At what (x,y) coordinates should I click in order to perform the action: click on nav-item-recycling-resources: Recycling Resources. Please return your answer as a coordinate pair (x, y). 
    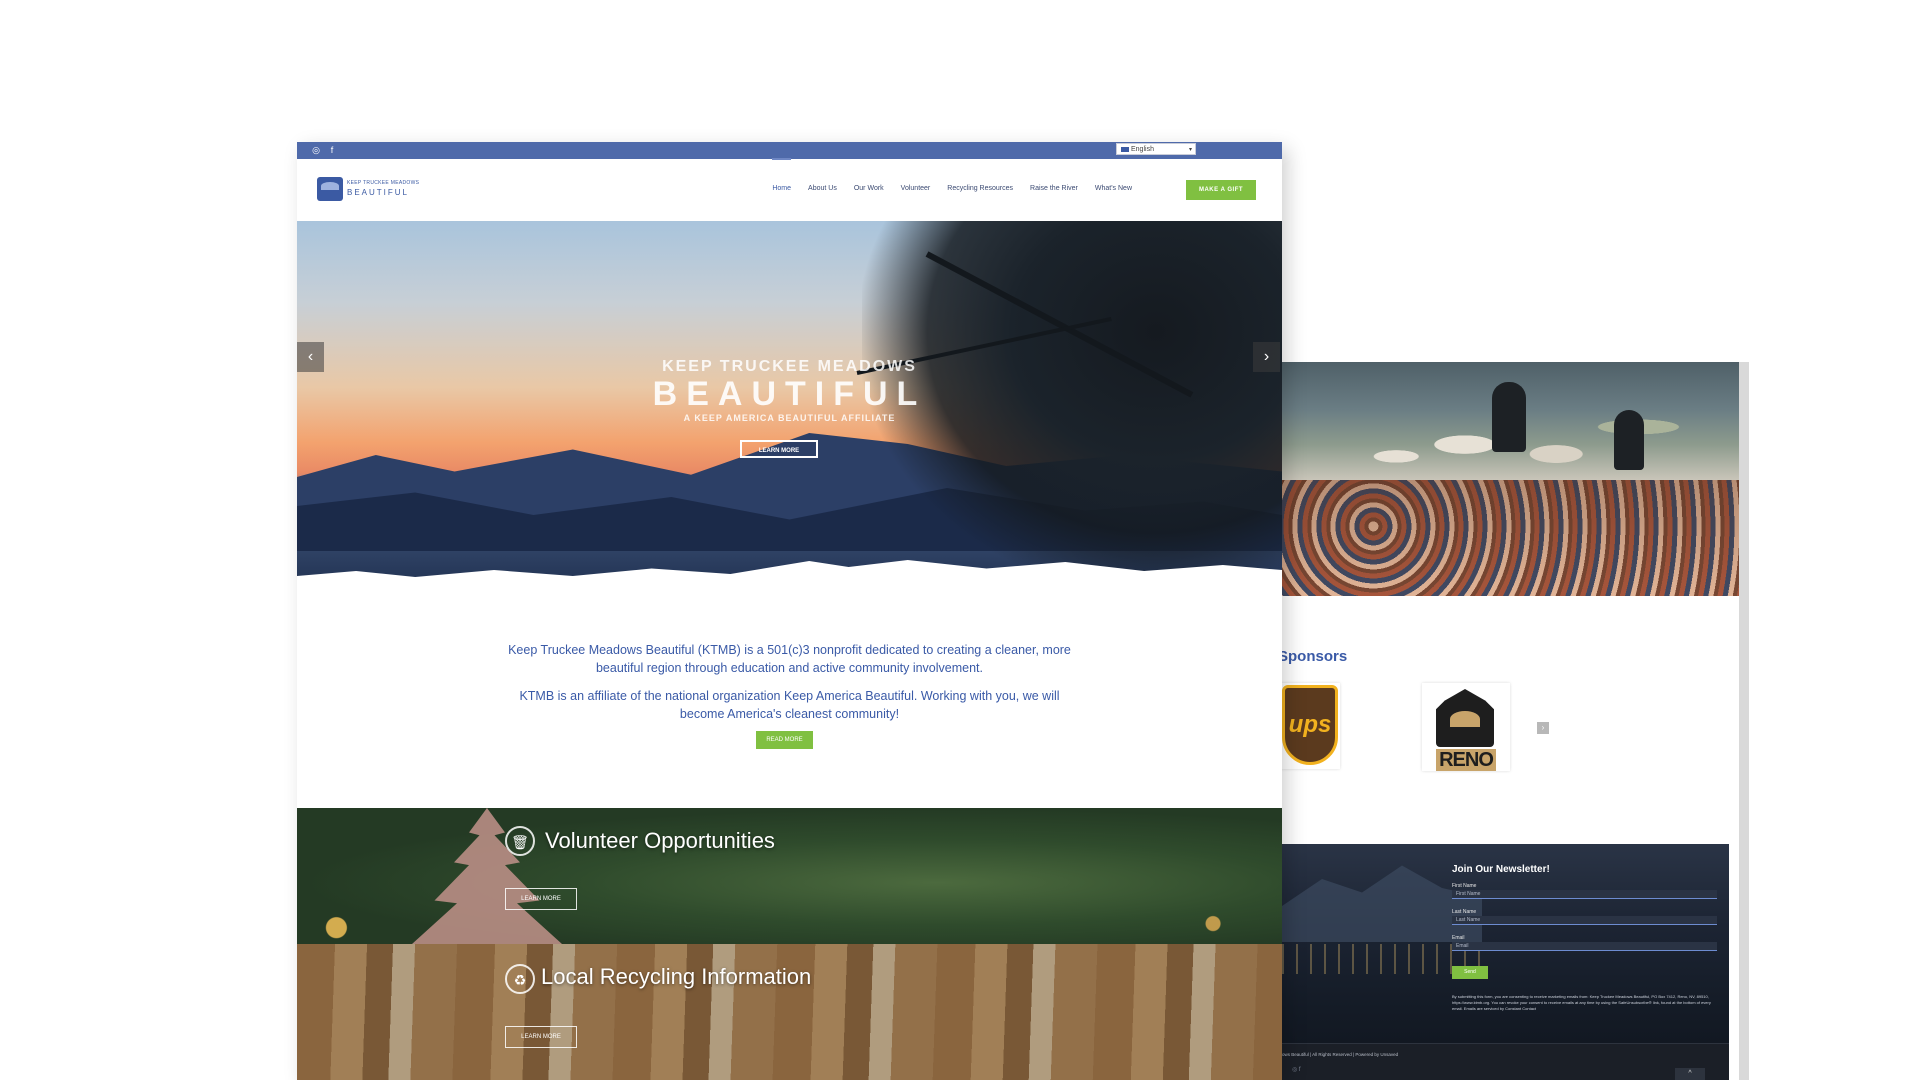
    Looking at the image, I should click on (980, 188).